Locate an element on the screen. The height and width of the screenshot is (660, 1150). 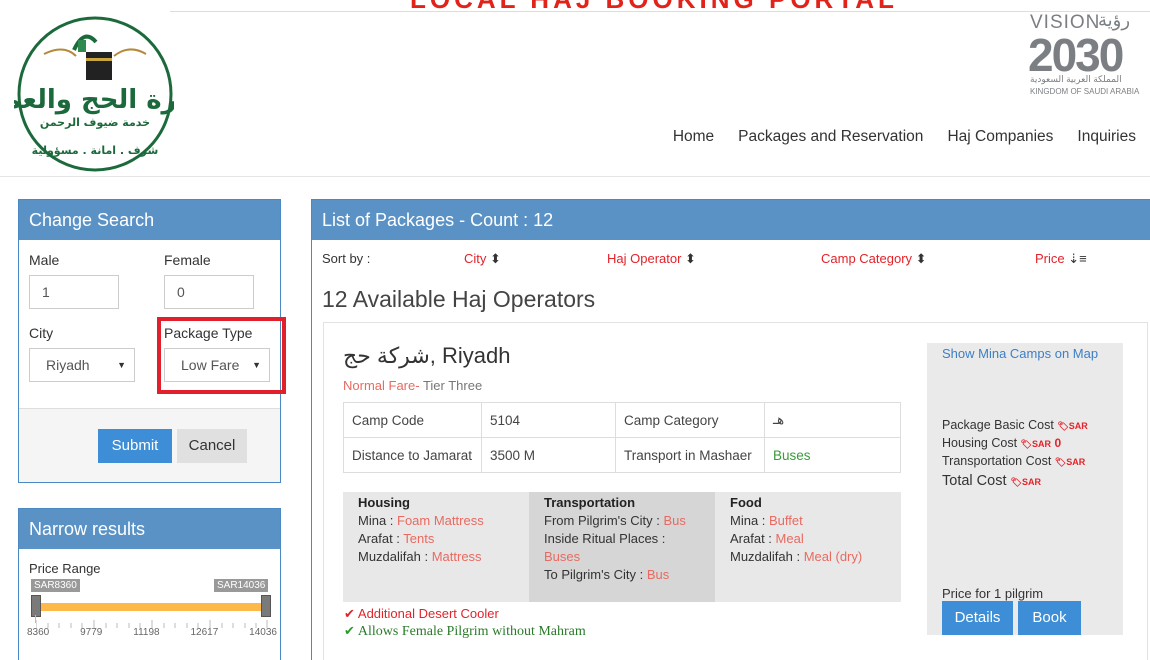
transport-label: Transport in Mashaer is located at coordinates (690, 455).